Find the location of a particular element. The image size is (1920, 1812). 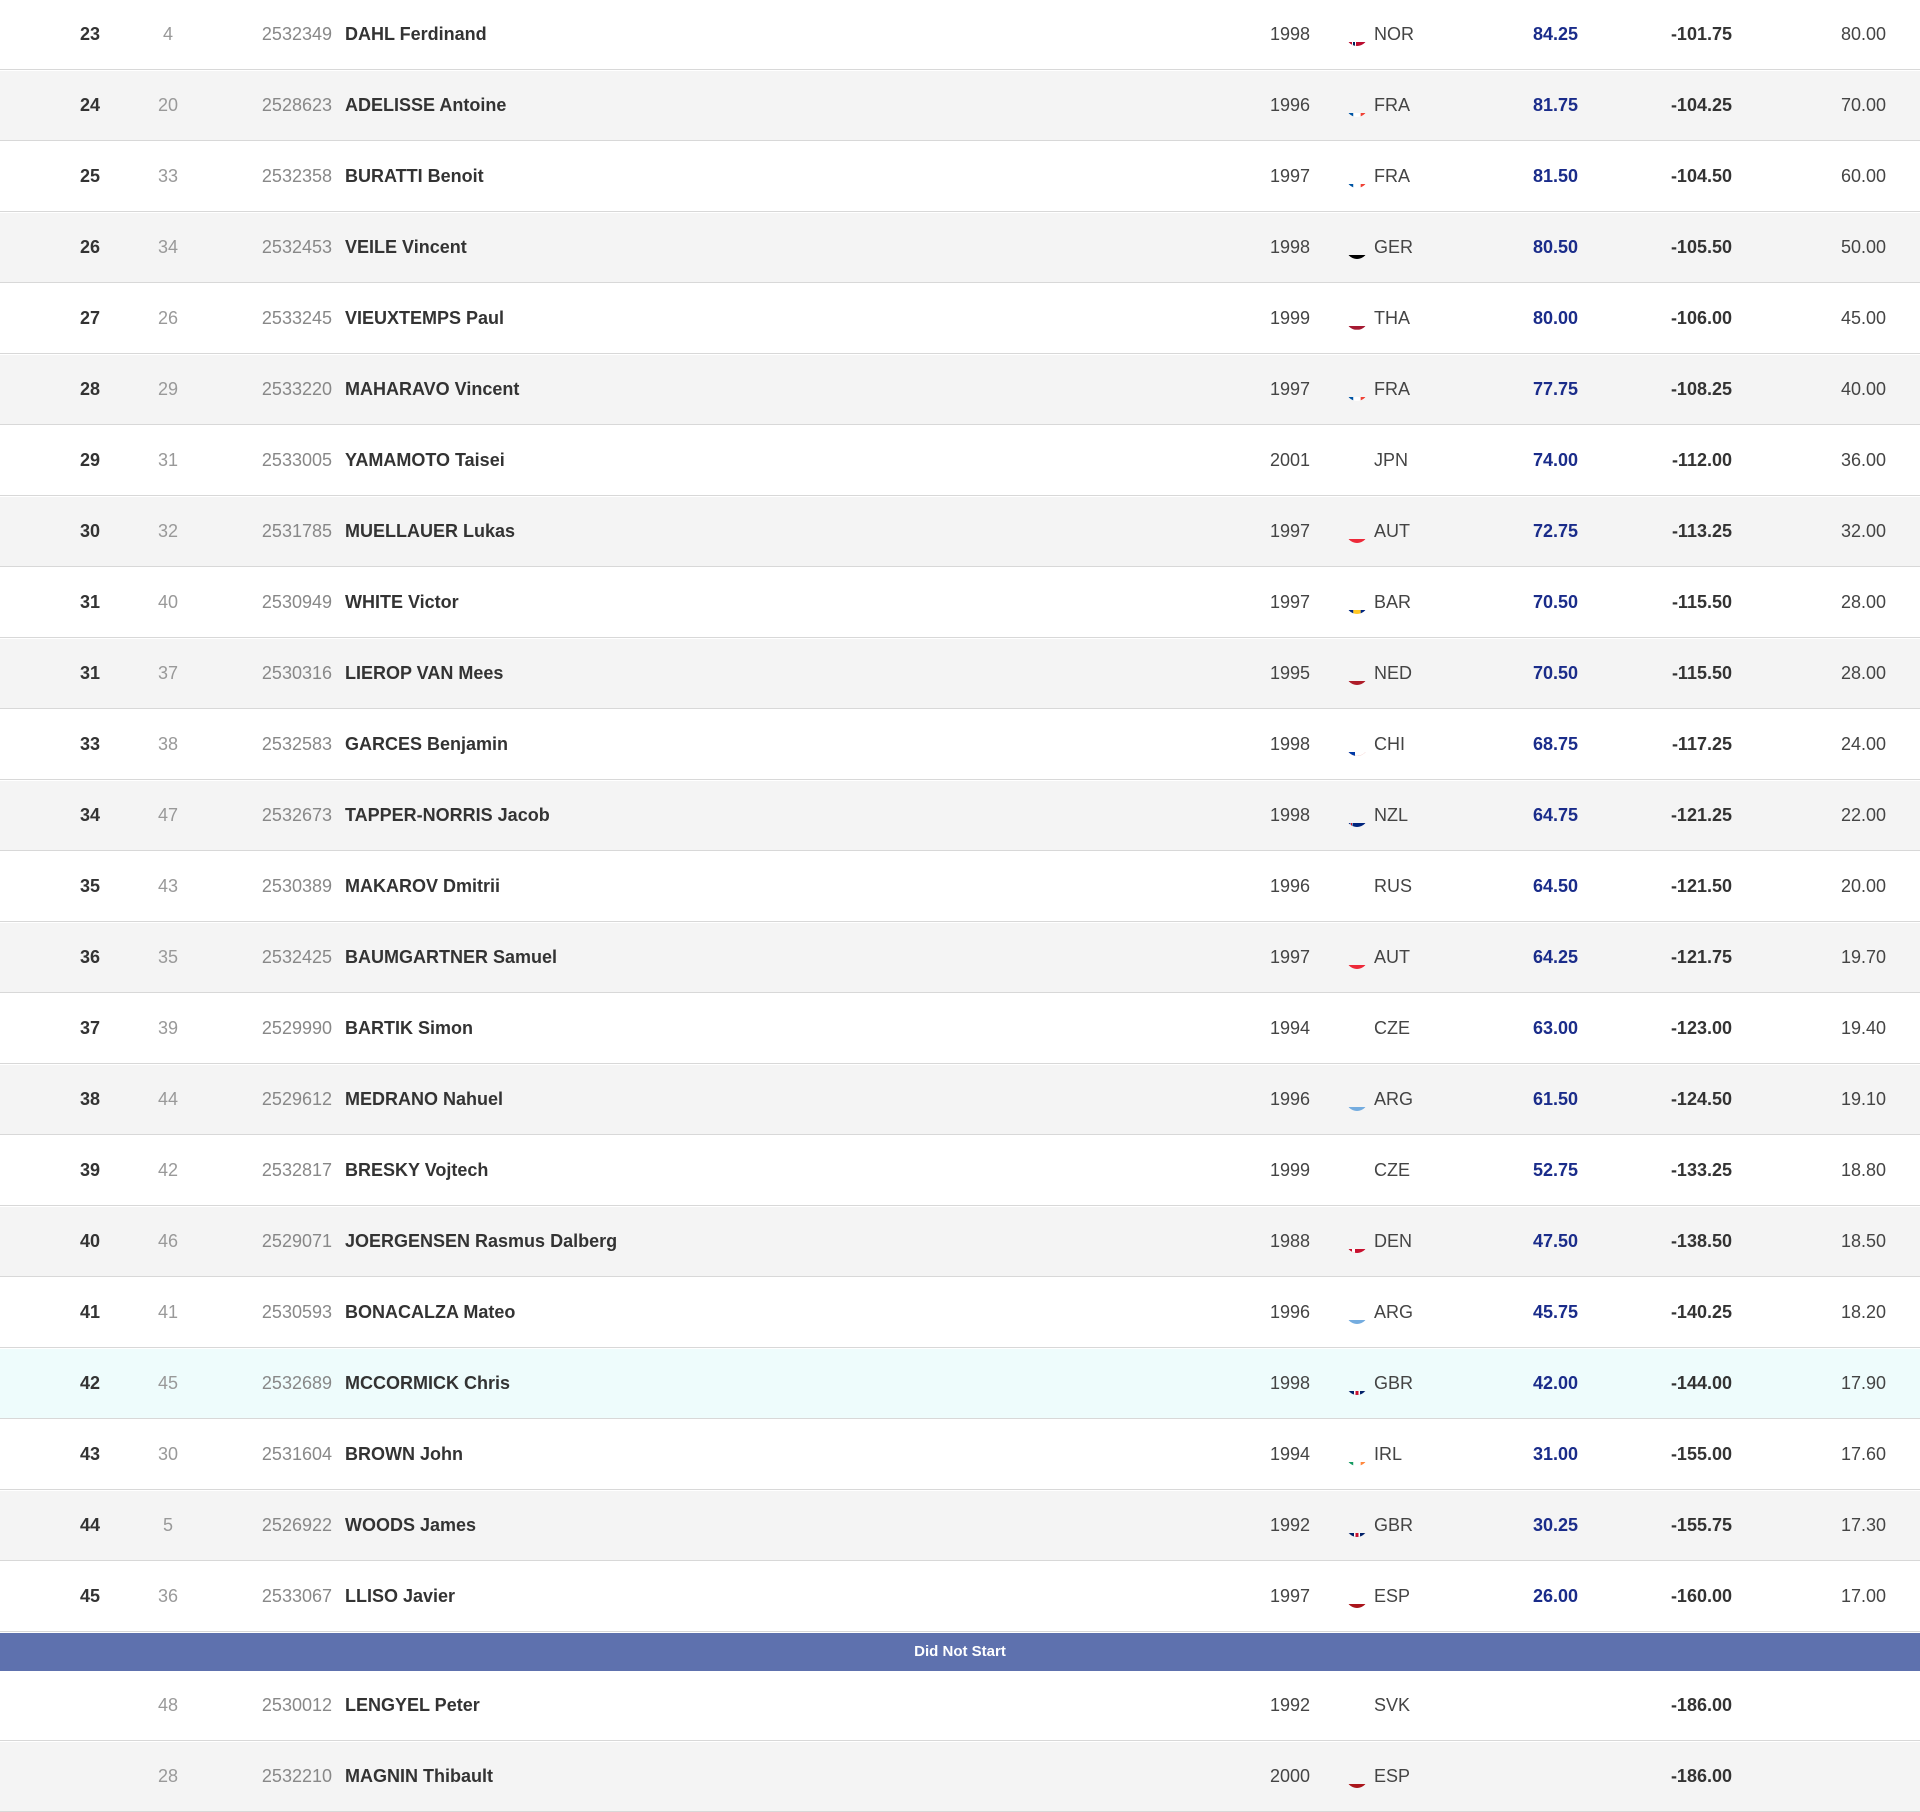

diff-cell: -155.75 is located at coordinates (1686, 1526).